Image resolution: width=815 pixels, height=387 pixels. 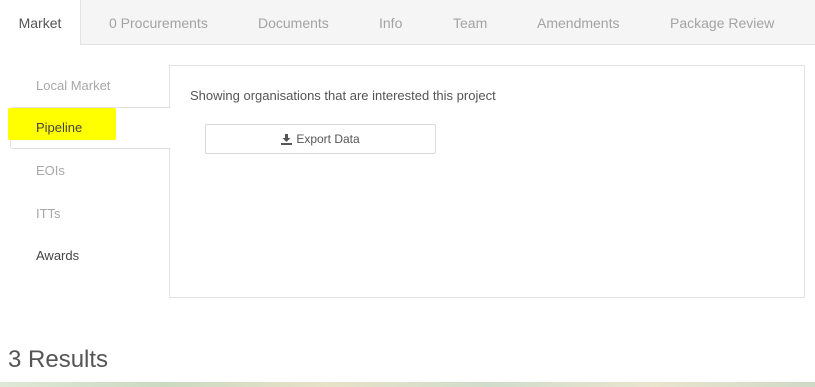 I want to click on sidebar-item-itts: ITTs, so click(x=48, y=213).